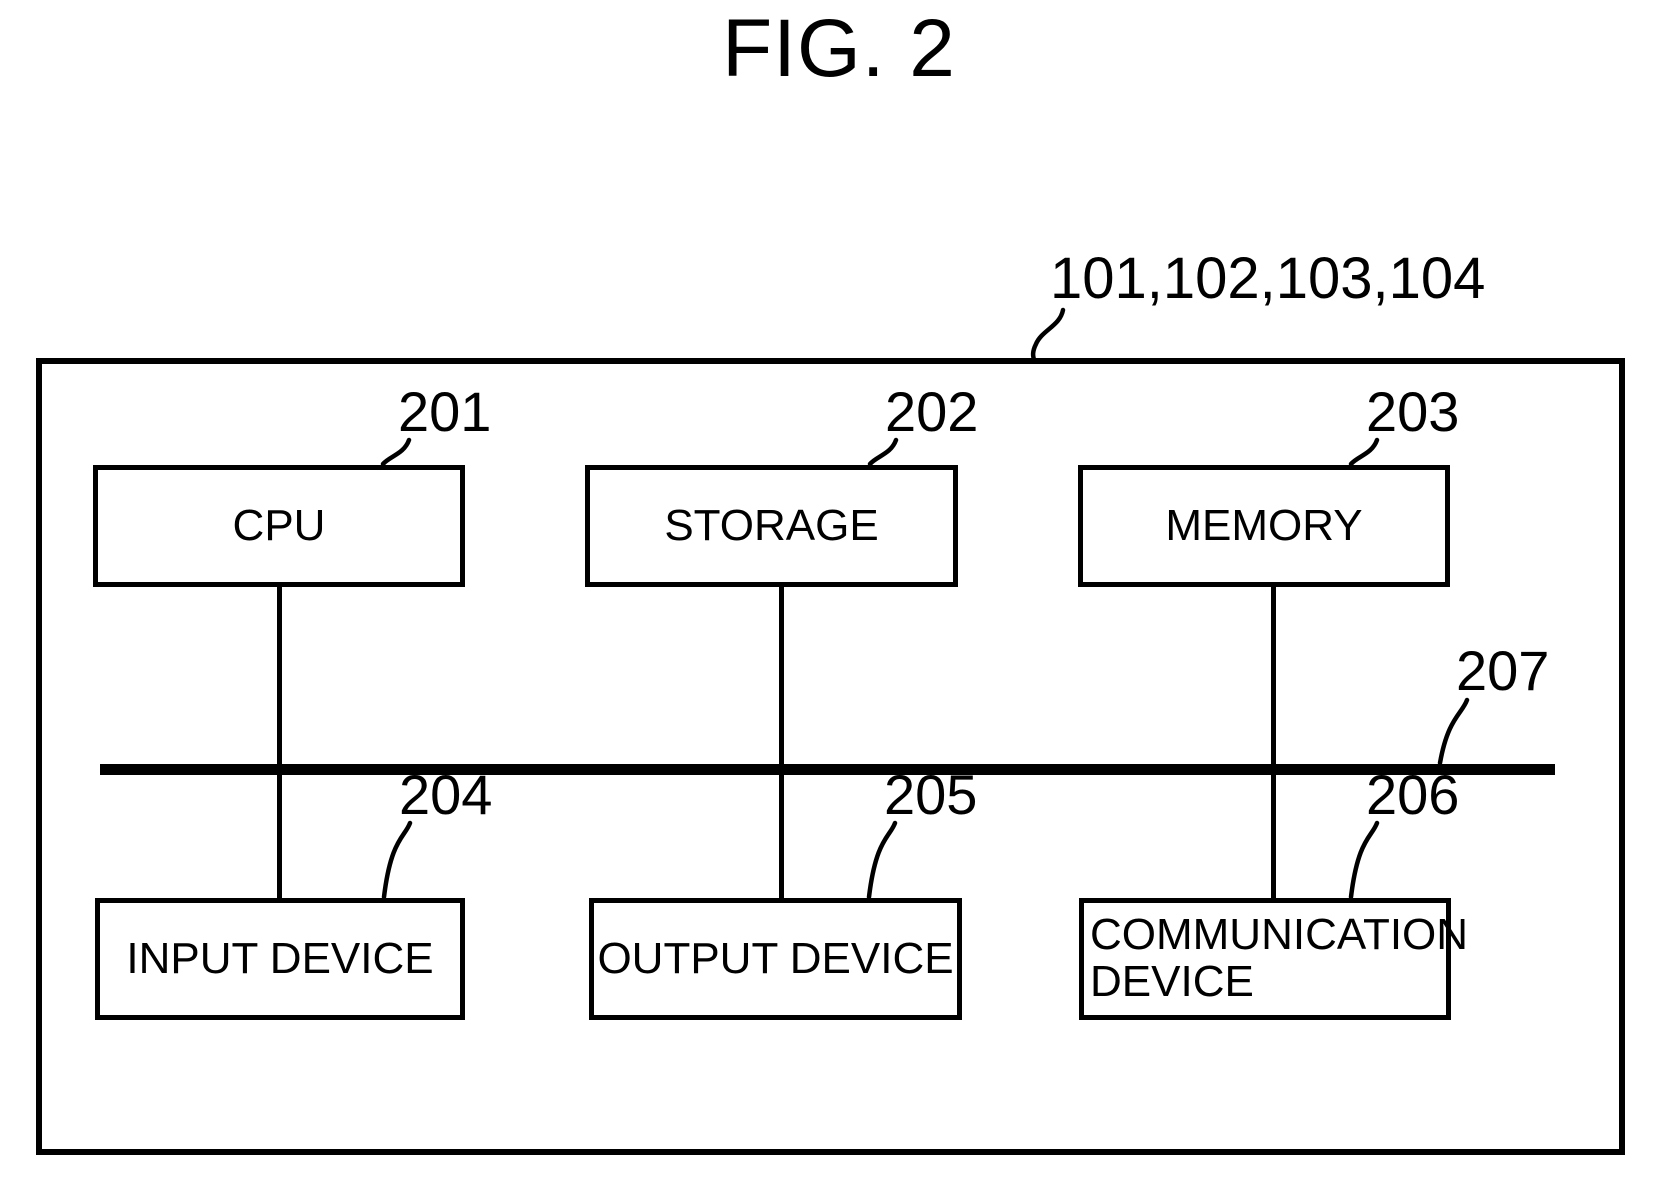 The width and height of the screenshot is (1678, 1199). I want to click on reference-numeral-cpu: 201, so click(445, 411).